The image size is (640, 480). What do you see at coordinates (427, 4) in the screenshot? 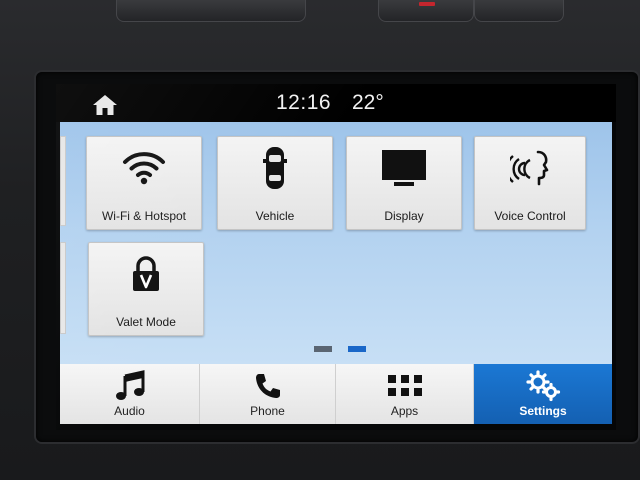
I see `hazard-indicator` at bounding box center [427, 4].